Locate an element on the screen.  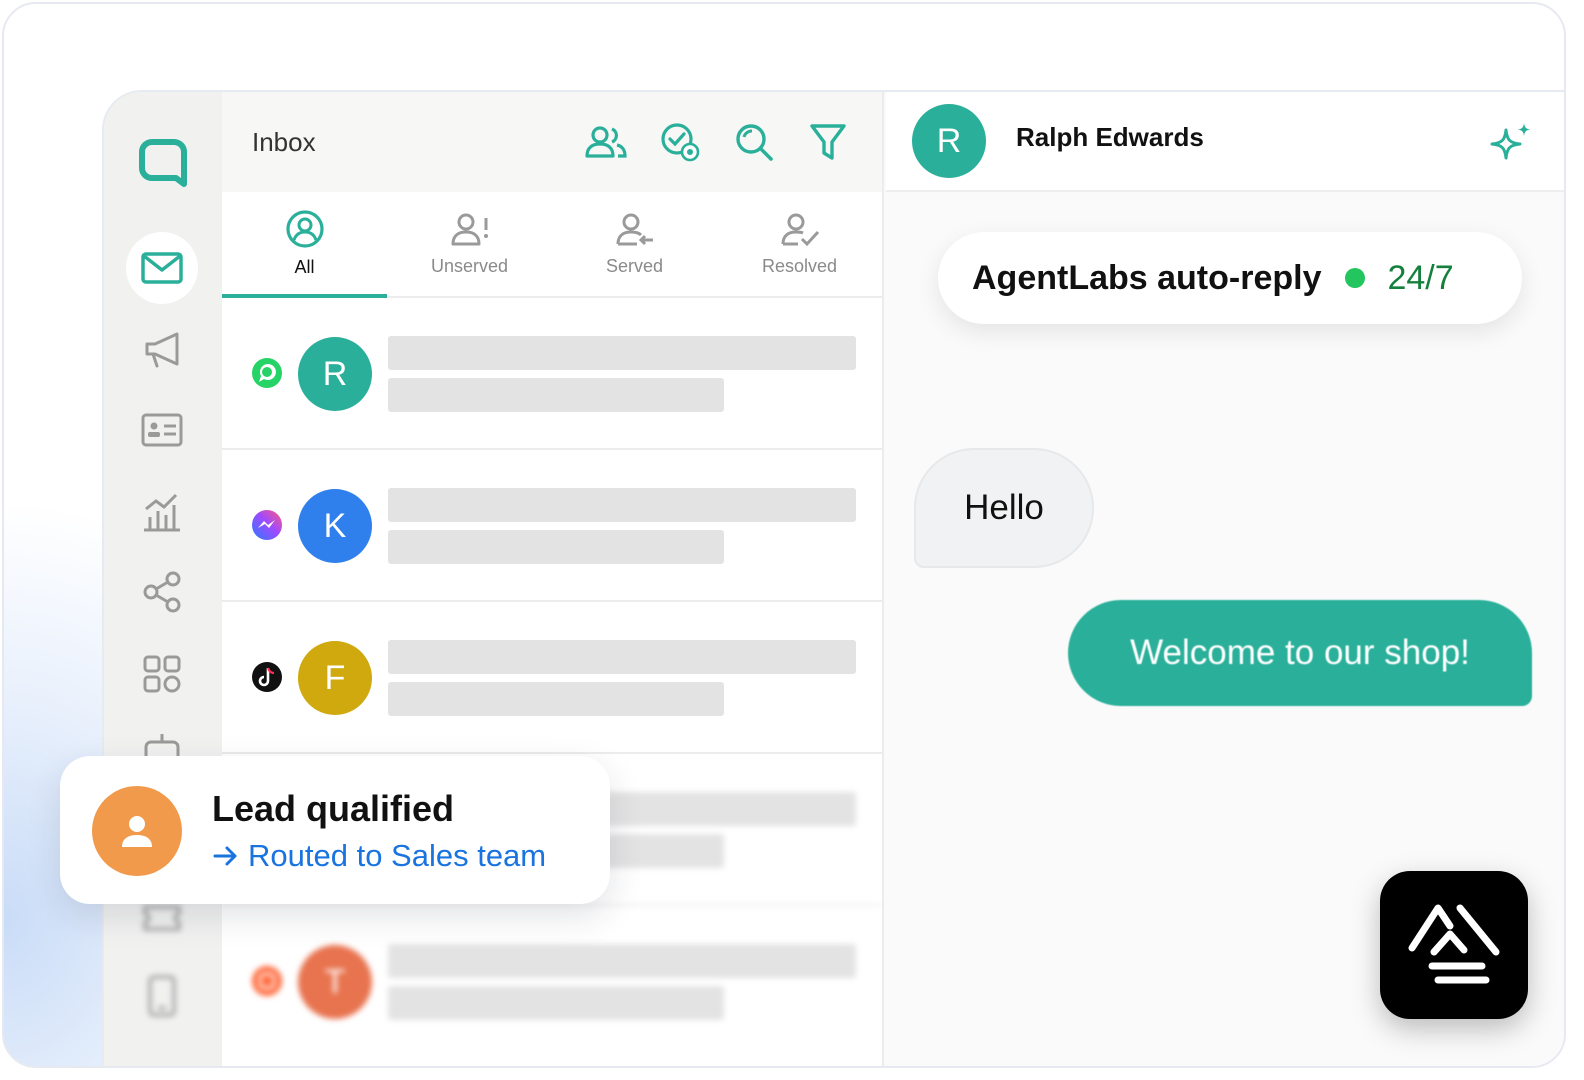
mobile-icon is located at coordinates (162, 996).